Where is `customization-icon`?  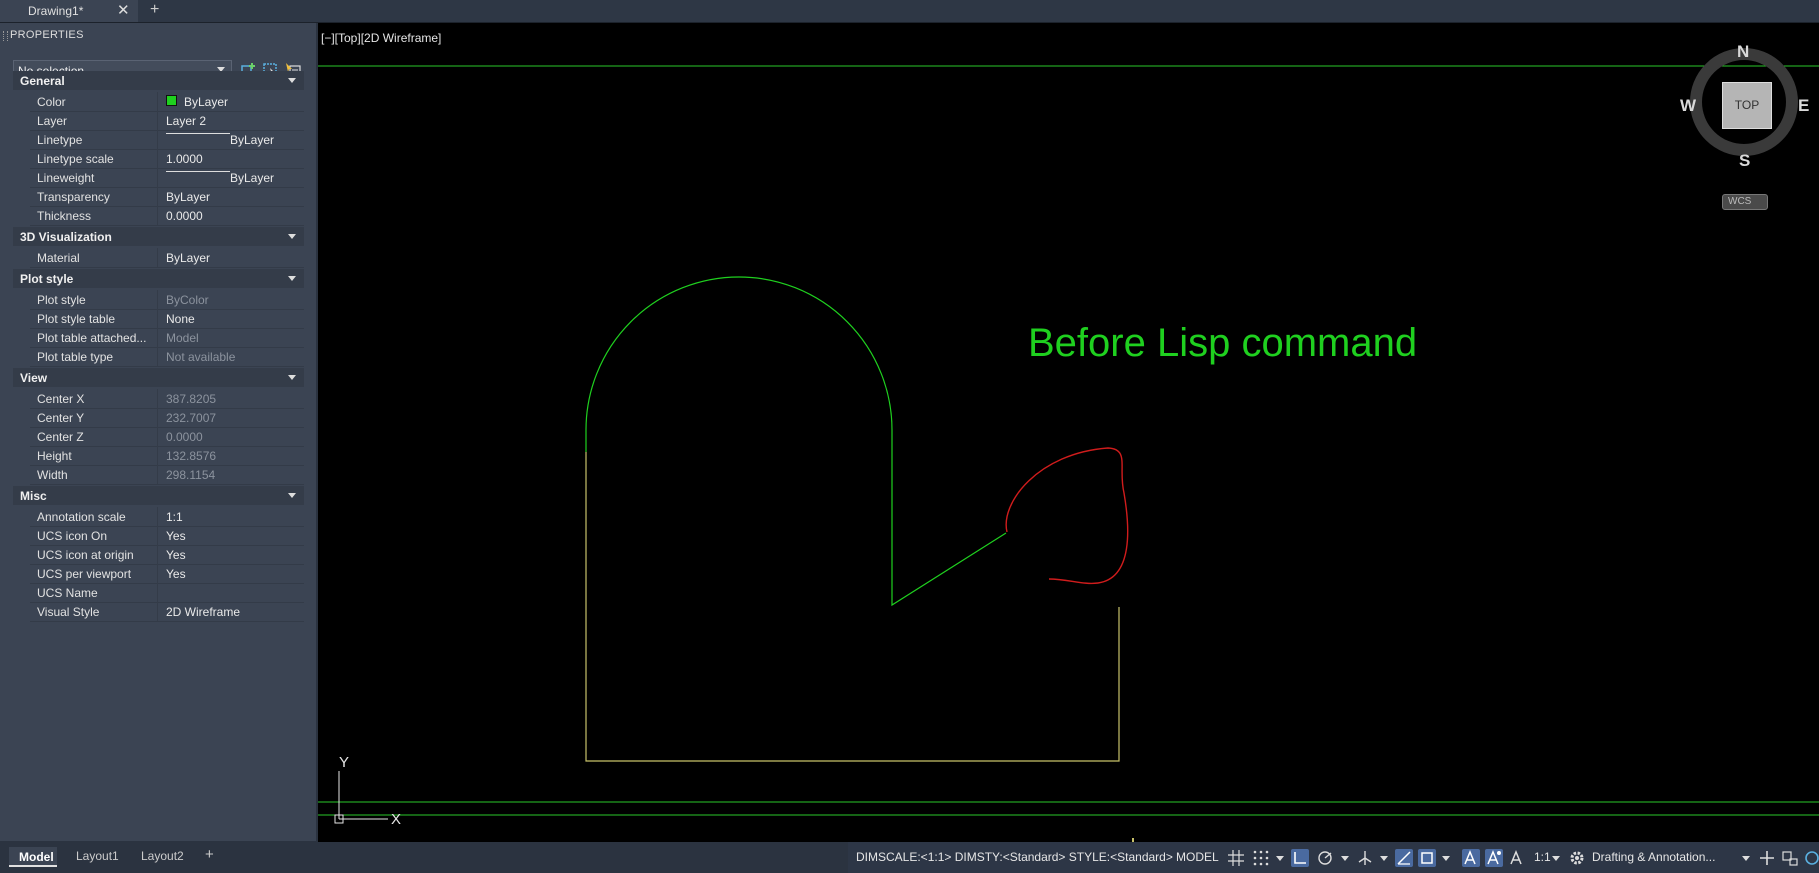
customization-icon is located at coordinates (1811, 858).